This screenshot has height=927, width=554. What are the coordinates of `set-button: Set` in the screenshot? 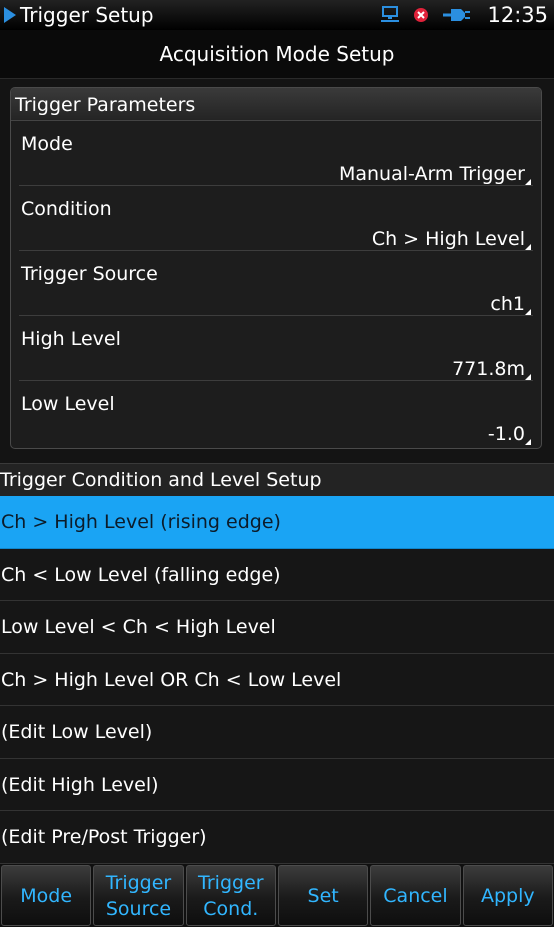 It's located at (323, 895).